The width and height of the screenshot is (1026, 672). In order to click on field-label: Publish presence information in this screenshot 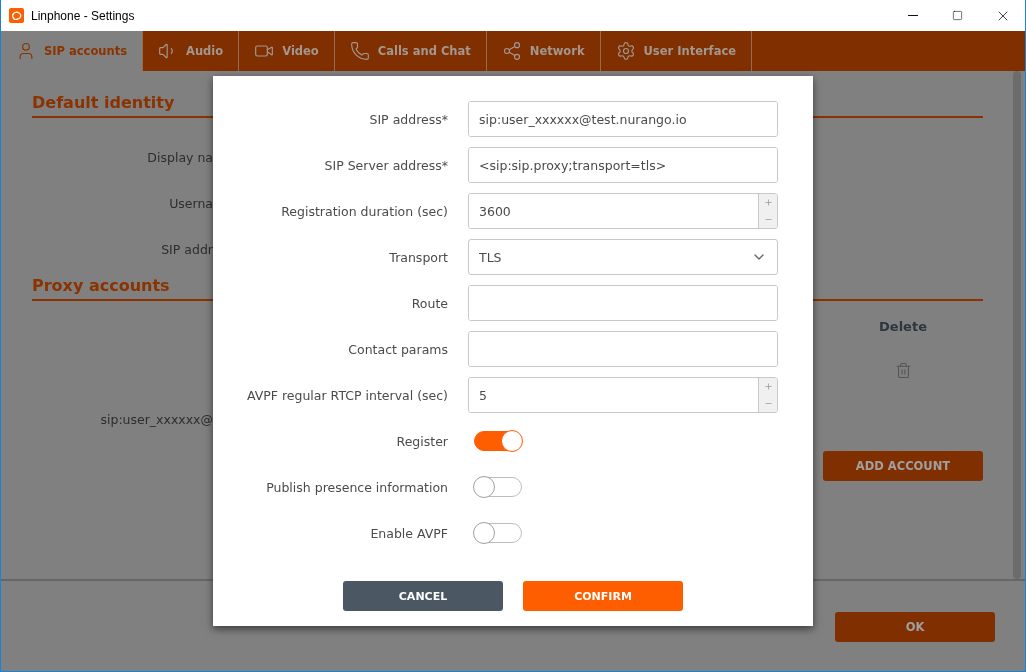, I will do `click(356, 487)`.